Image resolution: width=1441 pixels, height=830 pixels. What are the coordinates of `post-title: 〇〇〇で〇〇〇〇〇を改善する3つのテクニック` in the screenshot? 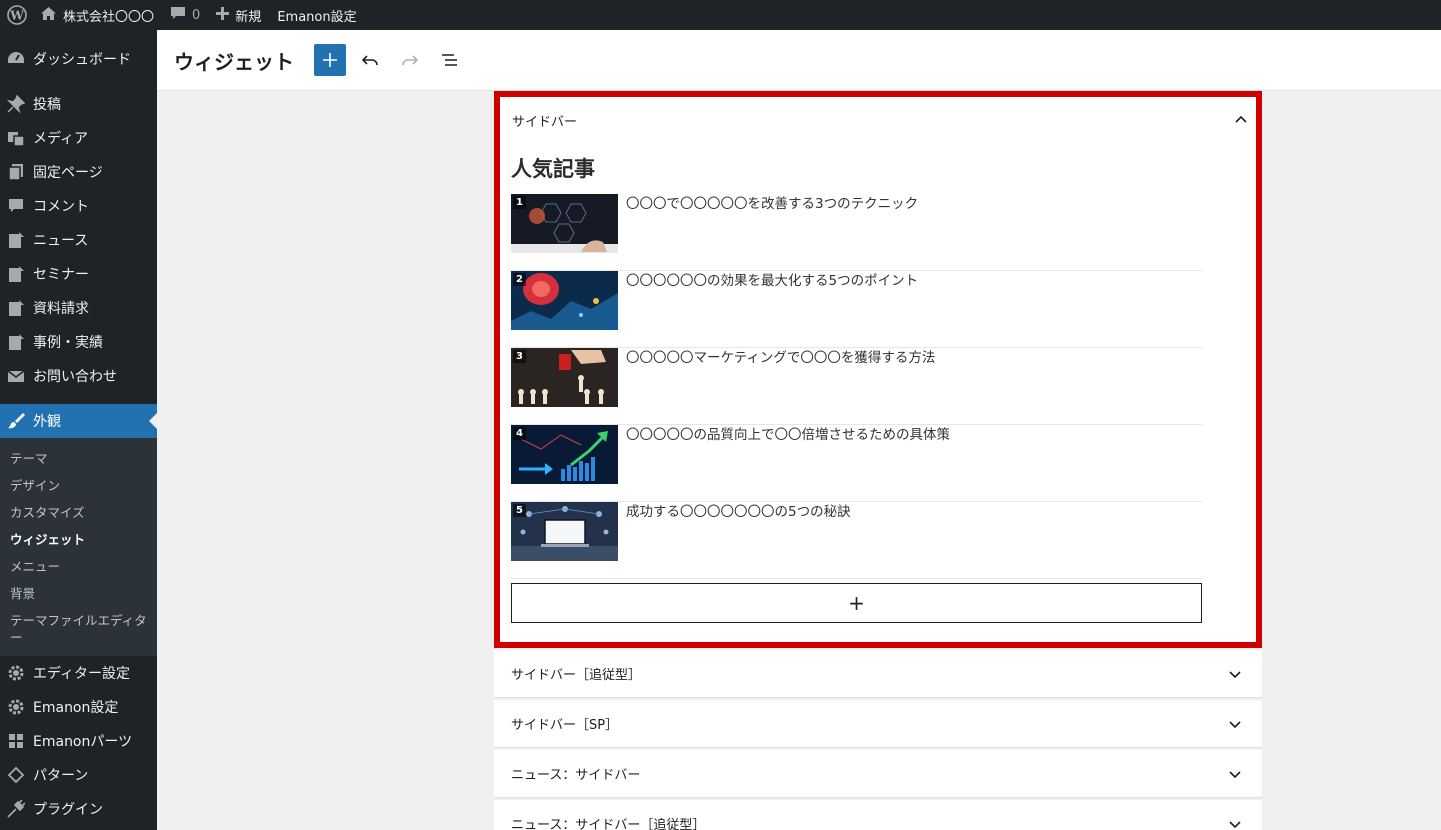 It's located at (772, 232).